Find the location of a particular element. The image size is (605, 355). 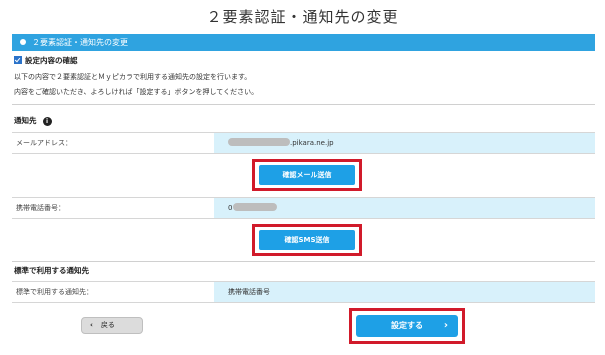

description-line-1: 以下の内容で２要素認証とＭｙピカラで利用する通知先の設定を行います。 is located at coordinates (133, 77).